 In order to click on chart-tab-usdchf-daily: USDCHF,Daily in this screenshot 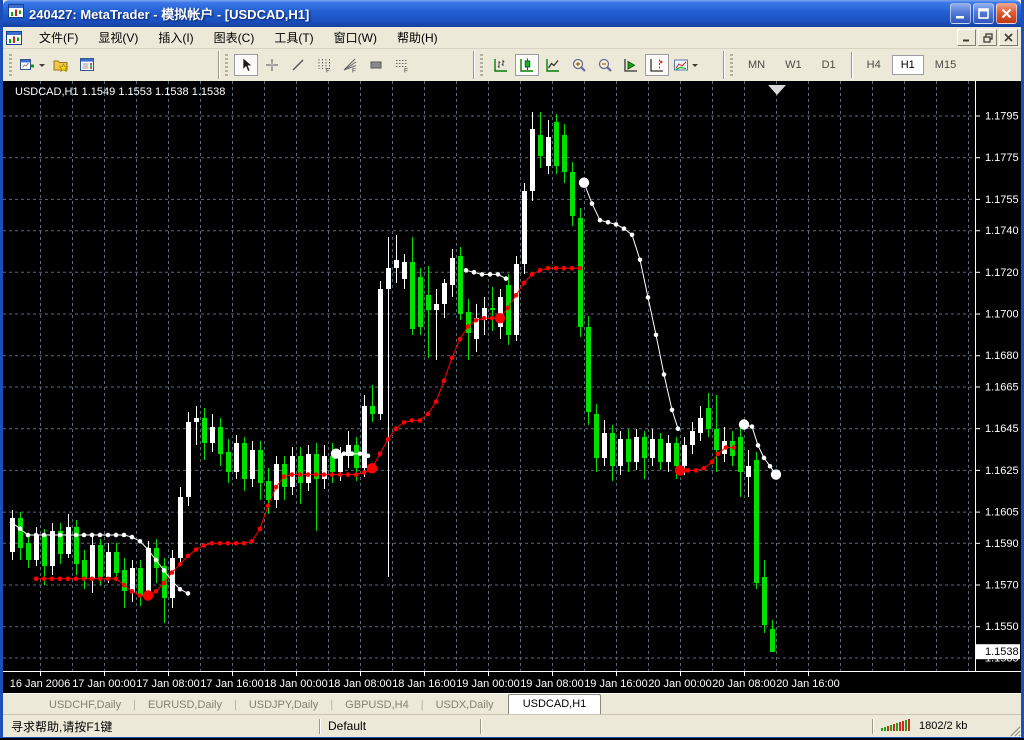, I will do `click(85, 705)`.